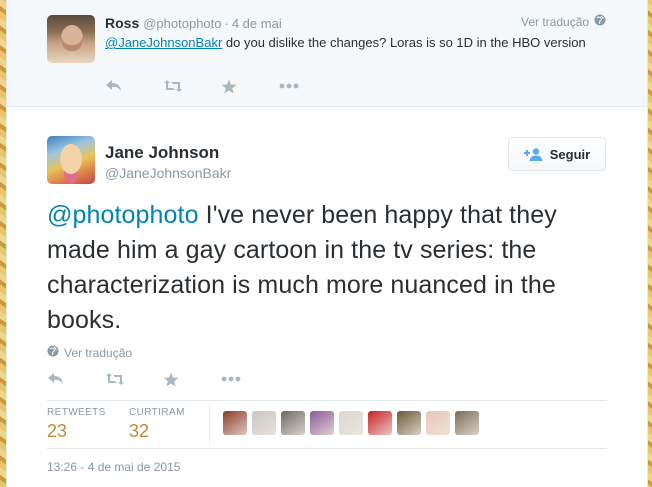 This screenshot has height=487, width=652. Describe the element at coordinates (209, 424) in the screenshot. I see `divider` at that location.